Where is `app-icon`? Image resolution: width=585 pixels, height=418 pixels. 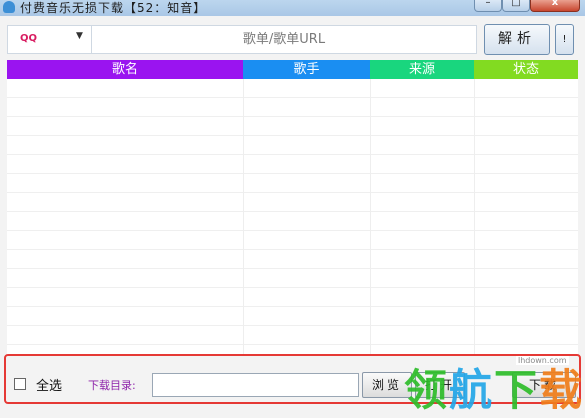
app-icon is located at coordinates (9, 7).